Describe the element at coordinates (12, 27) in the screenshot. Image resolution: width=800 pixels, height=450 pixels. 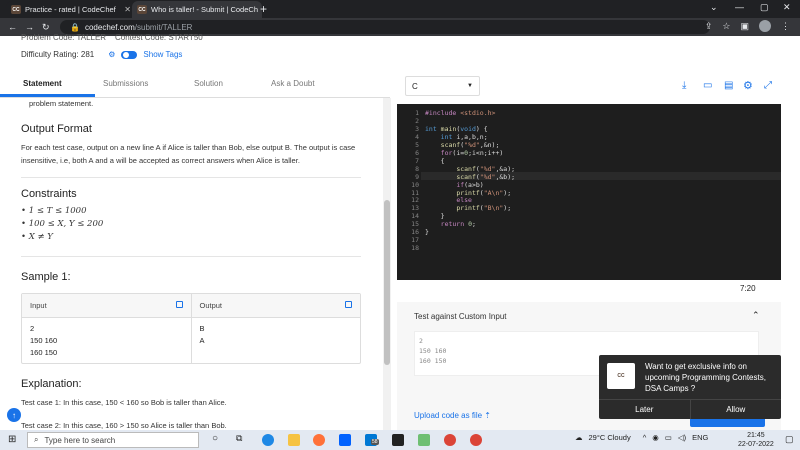
I see `back-icon: ←` at that location.